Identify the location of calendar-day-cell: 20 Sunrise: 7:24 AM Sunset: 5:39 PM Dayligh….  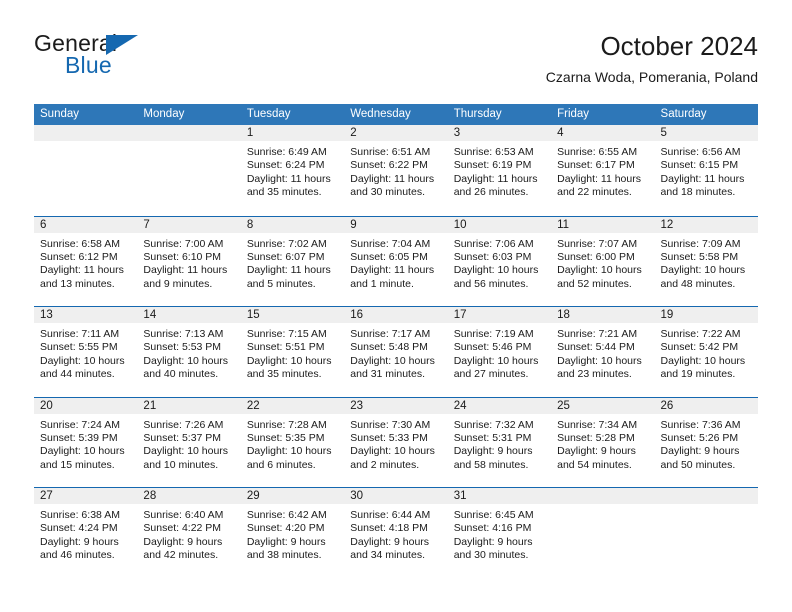
(86, 442).